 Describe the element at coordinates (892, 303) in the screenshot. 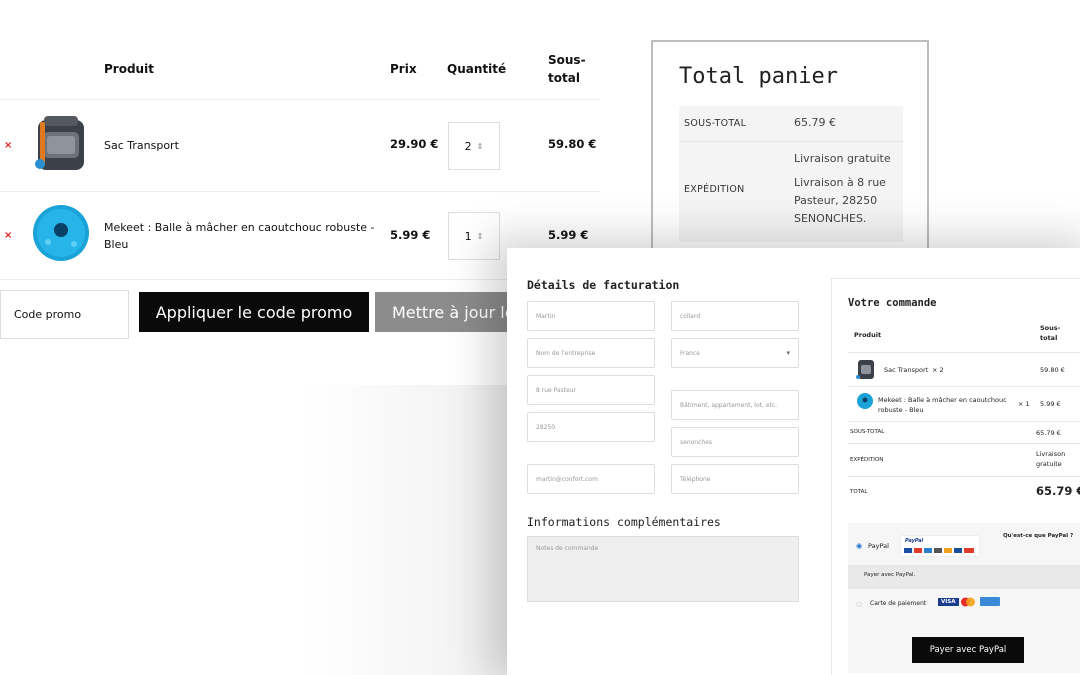

I see `order-title: Votre commande` at that location.